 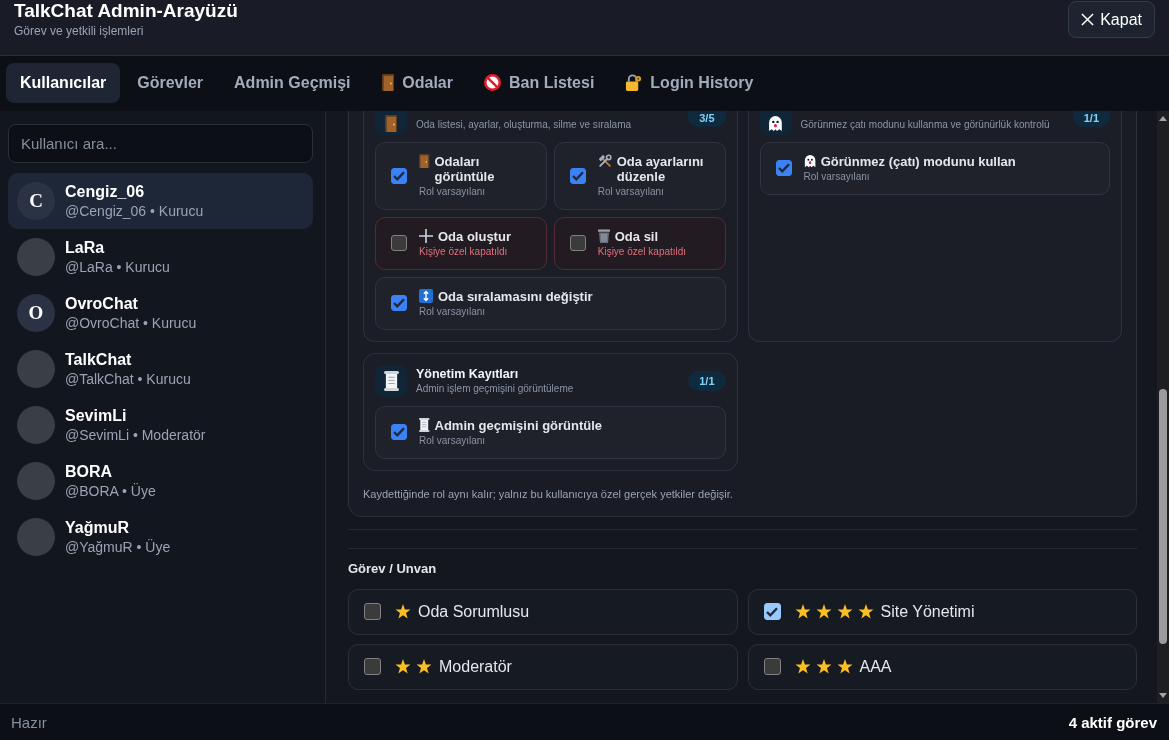 I want to click on window-title: TalkChat Admin-Arayüzü, so click(x=126, y=11).